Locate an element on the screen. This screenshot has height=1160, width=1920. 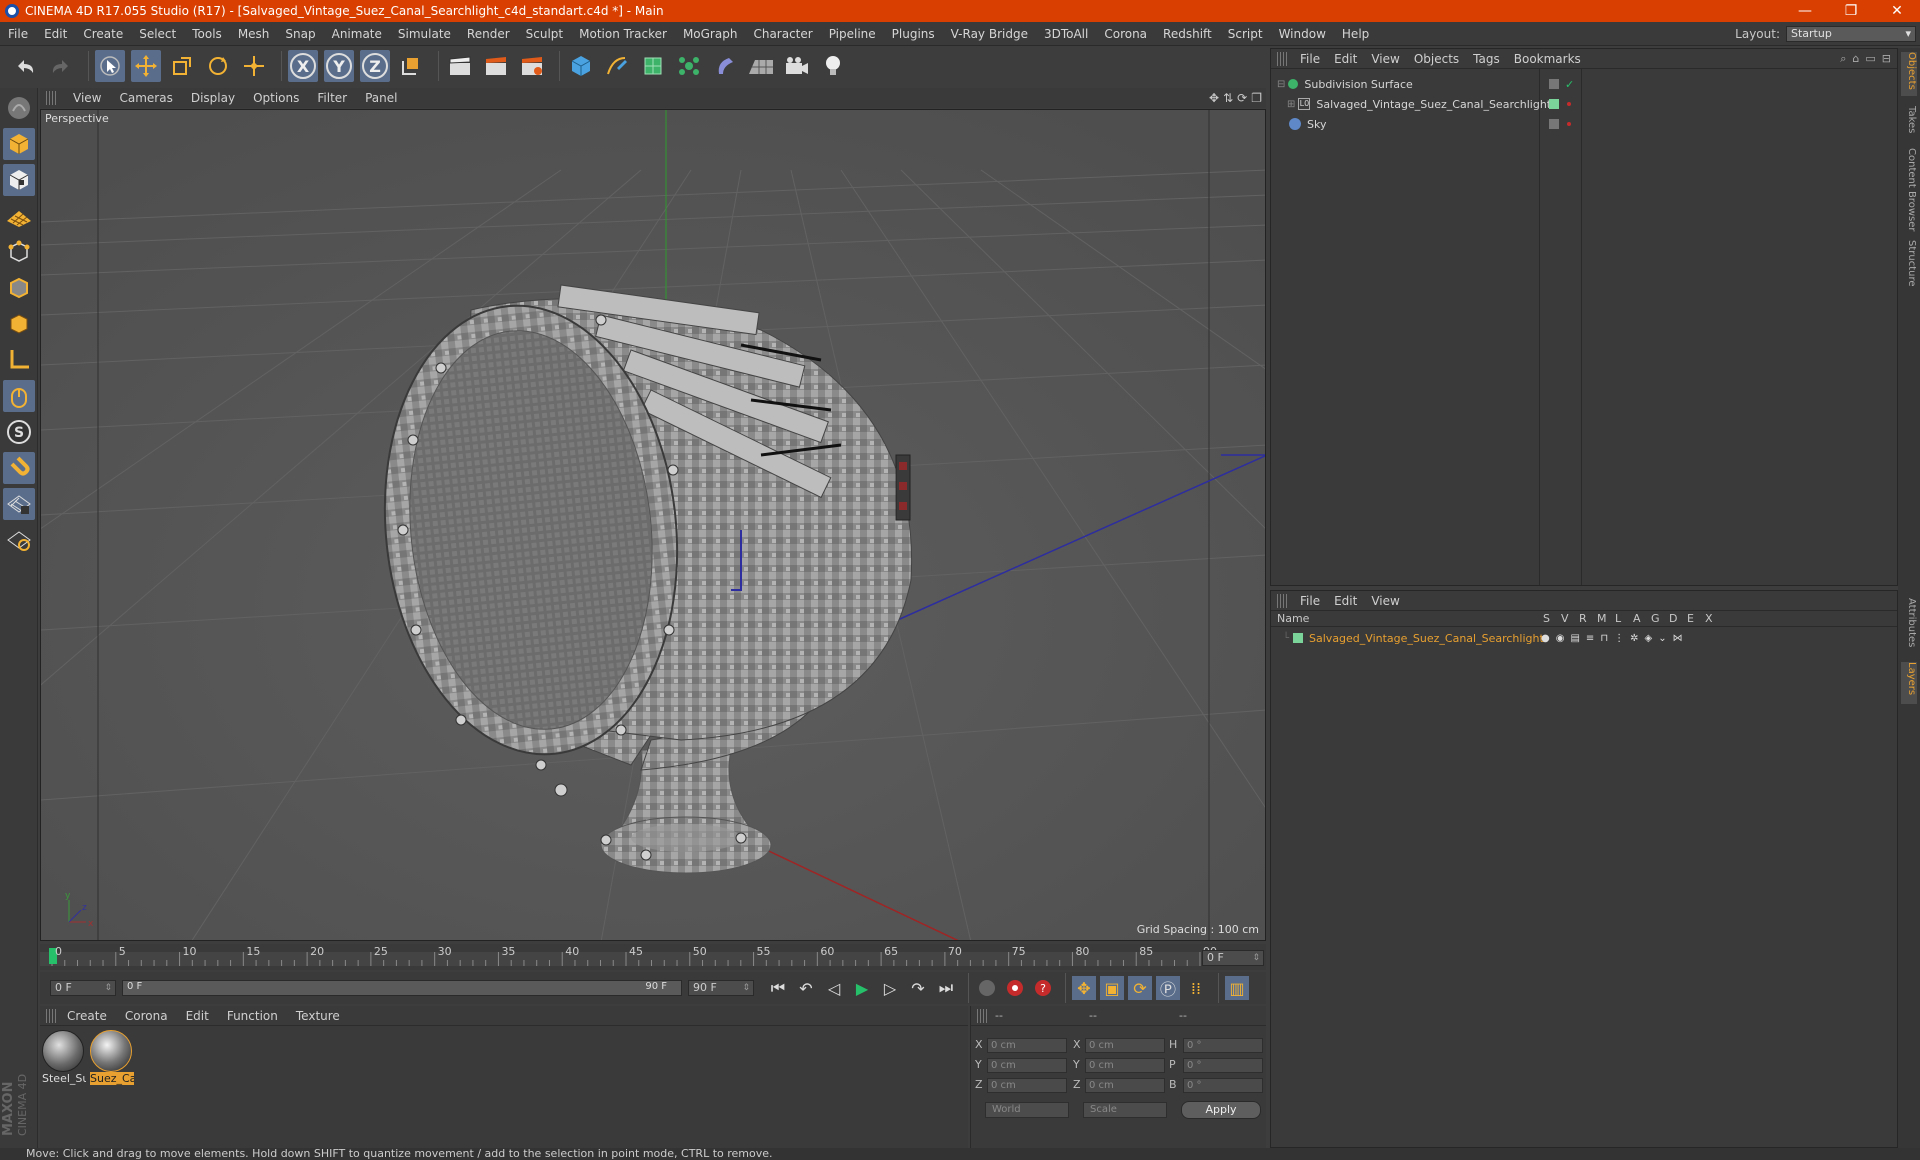
menu-character: Character is located at coordinates (782, 34).